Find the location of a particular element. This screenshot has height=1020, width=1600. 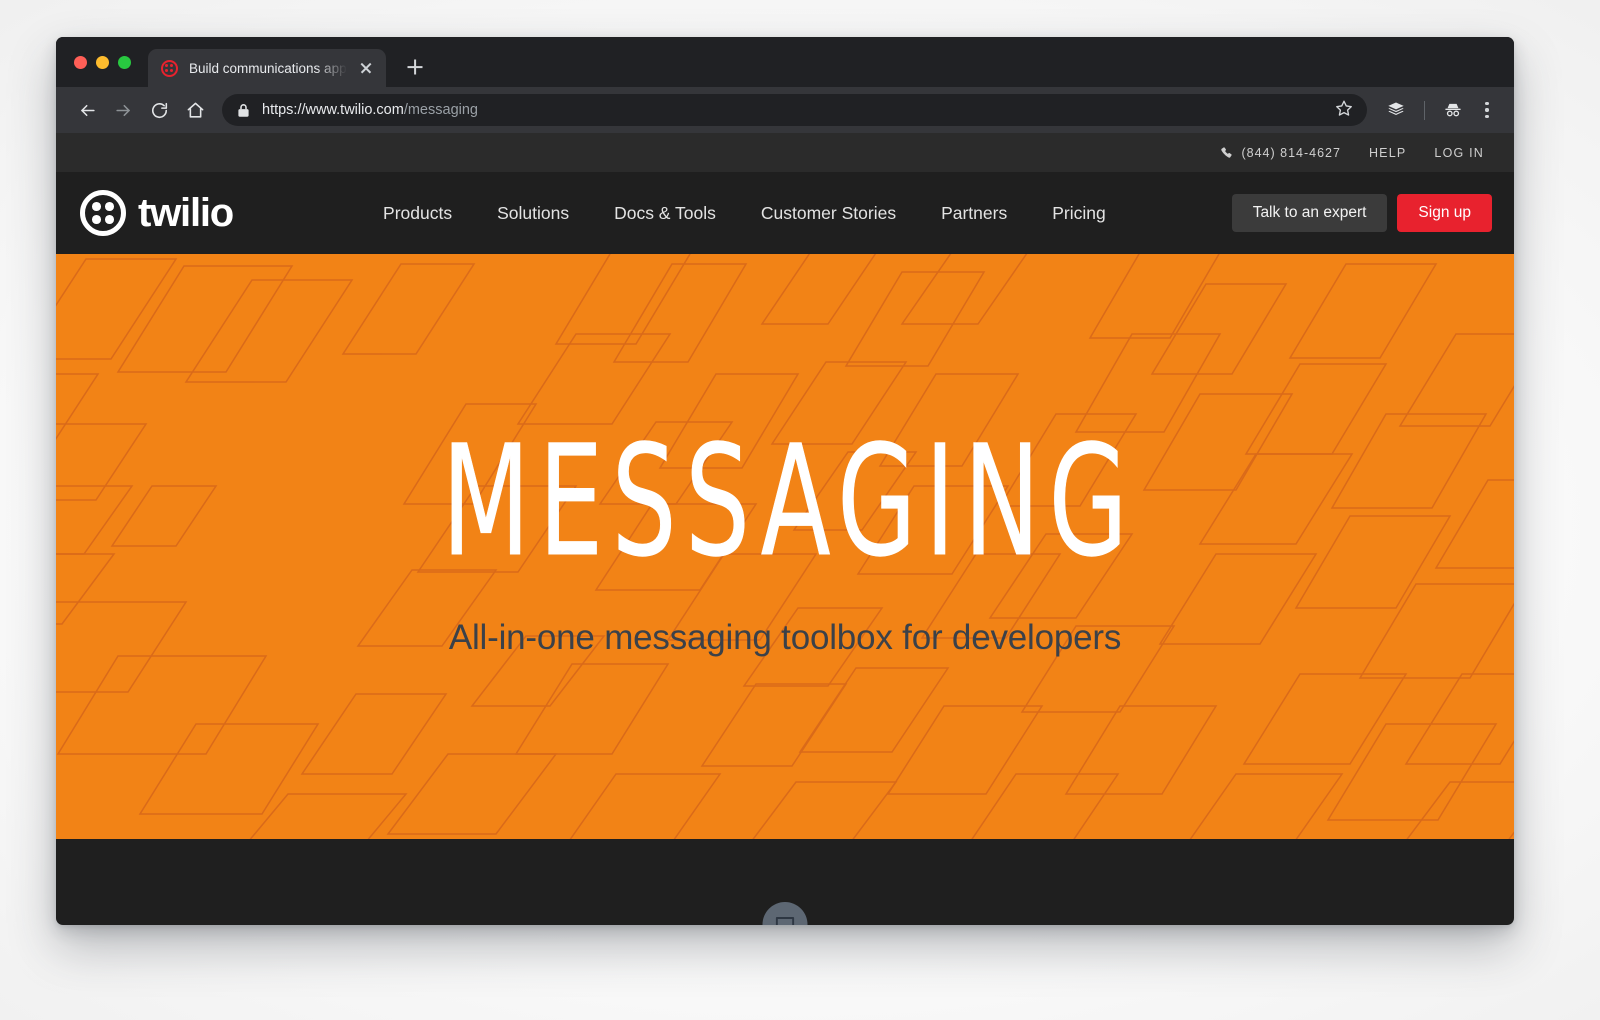

bookmark-star-icon is located at coordinates (1344, 110).